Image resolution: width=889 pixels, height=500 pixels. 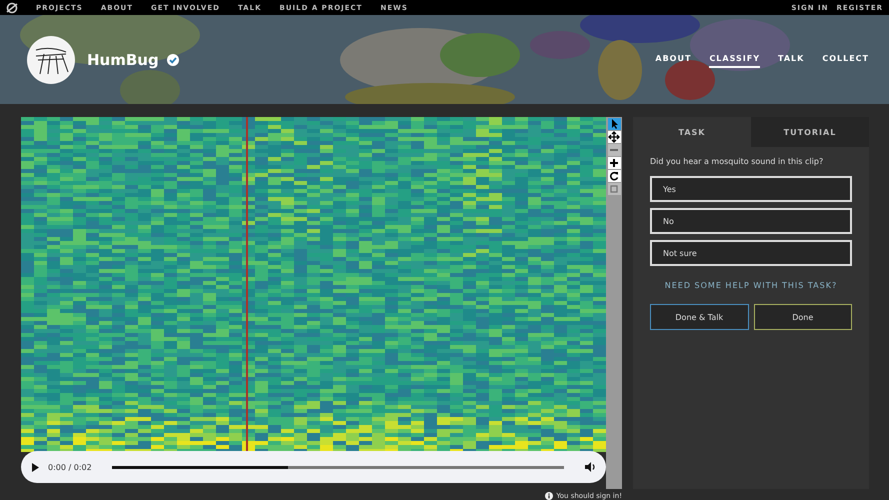 I want to click on move-icon, so click(x=614, y=137).